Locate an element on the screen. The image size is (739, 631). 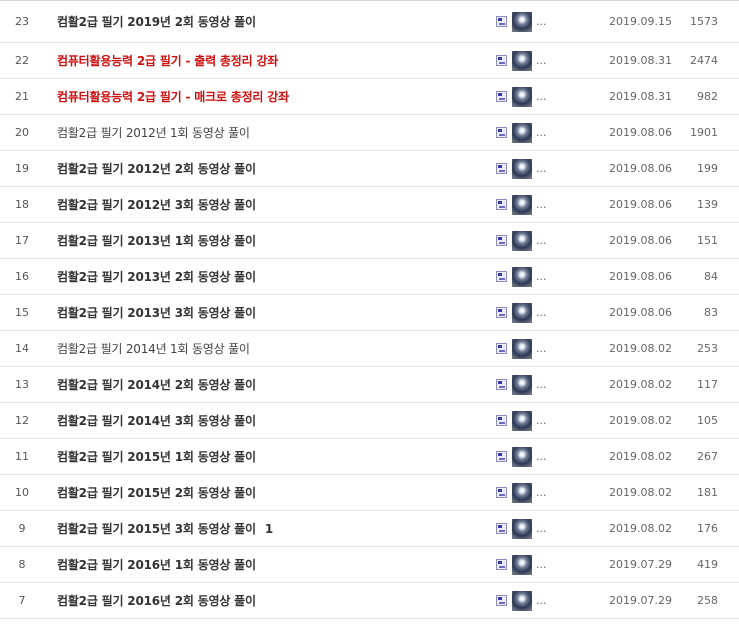
post-views: 1573 is located at coordinates (704, 21).